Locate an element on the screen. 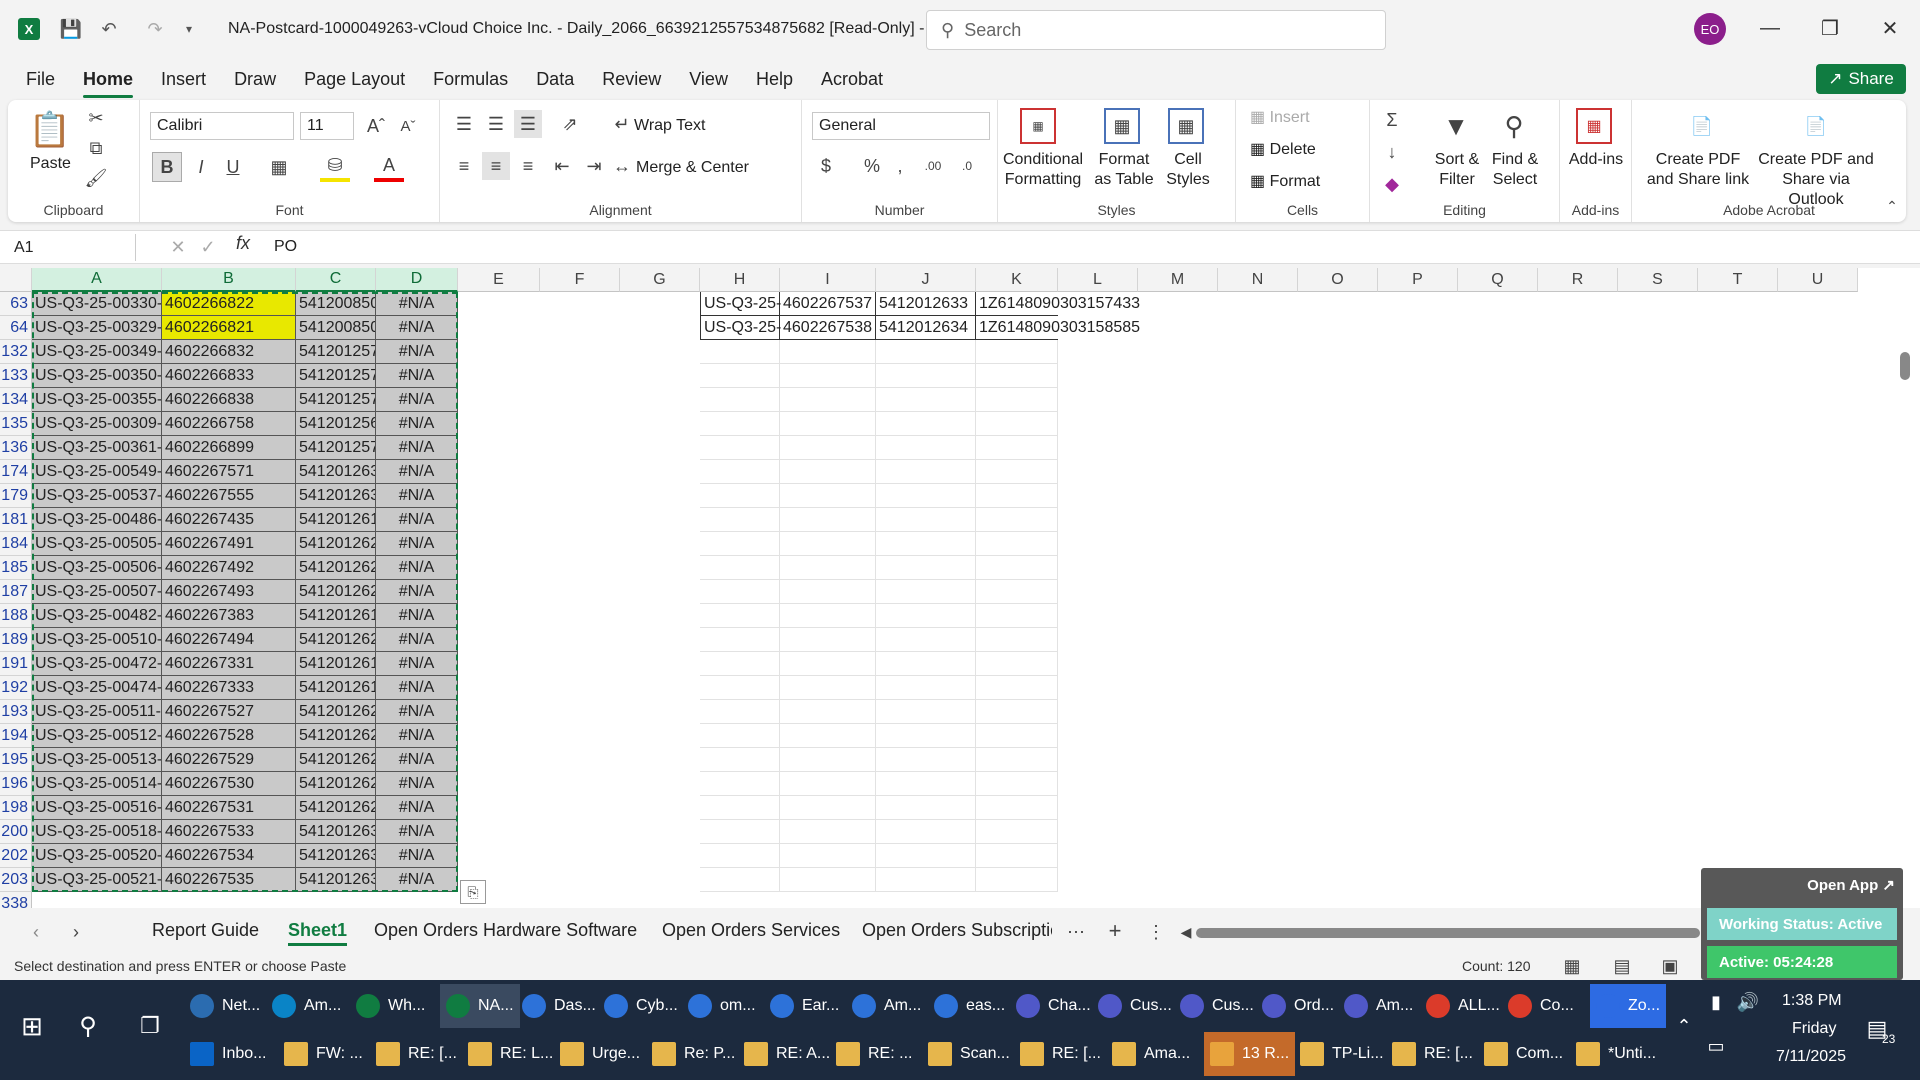 The image size is (1920, 1080). save-icon: 💾 is located at coordinates (71, 29).